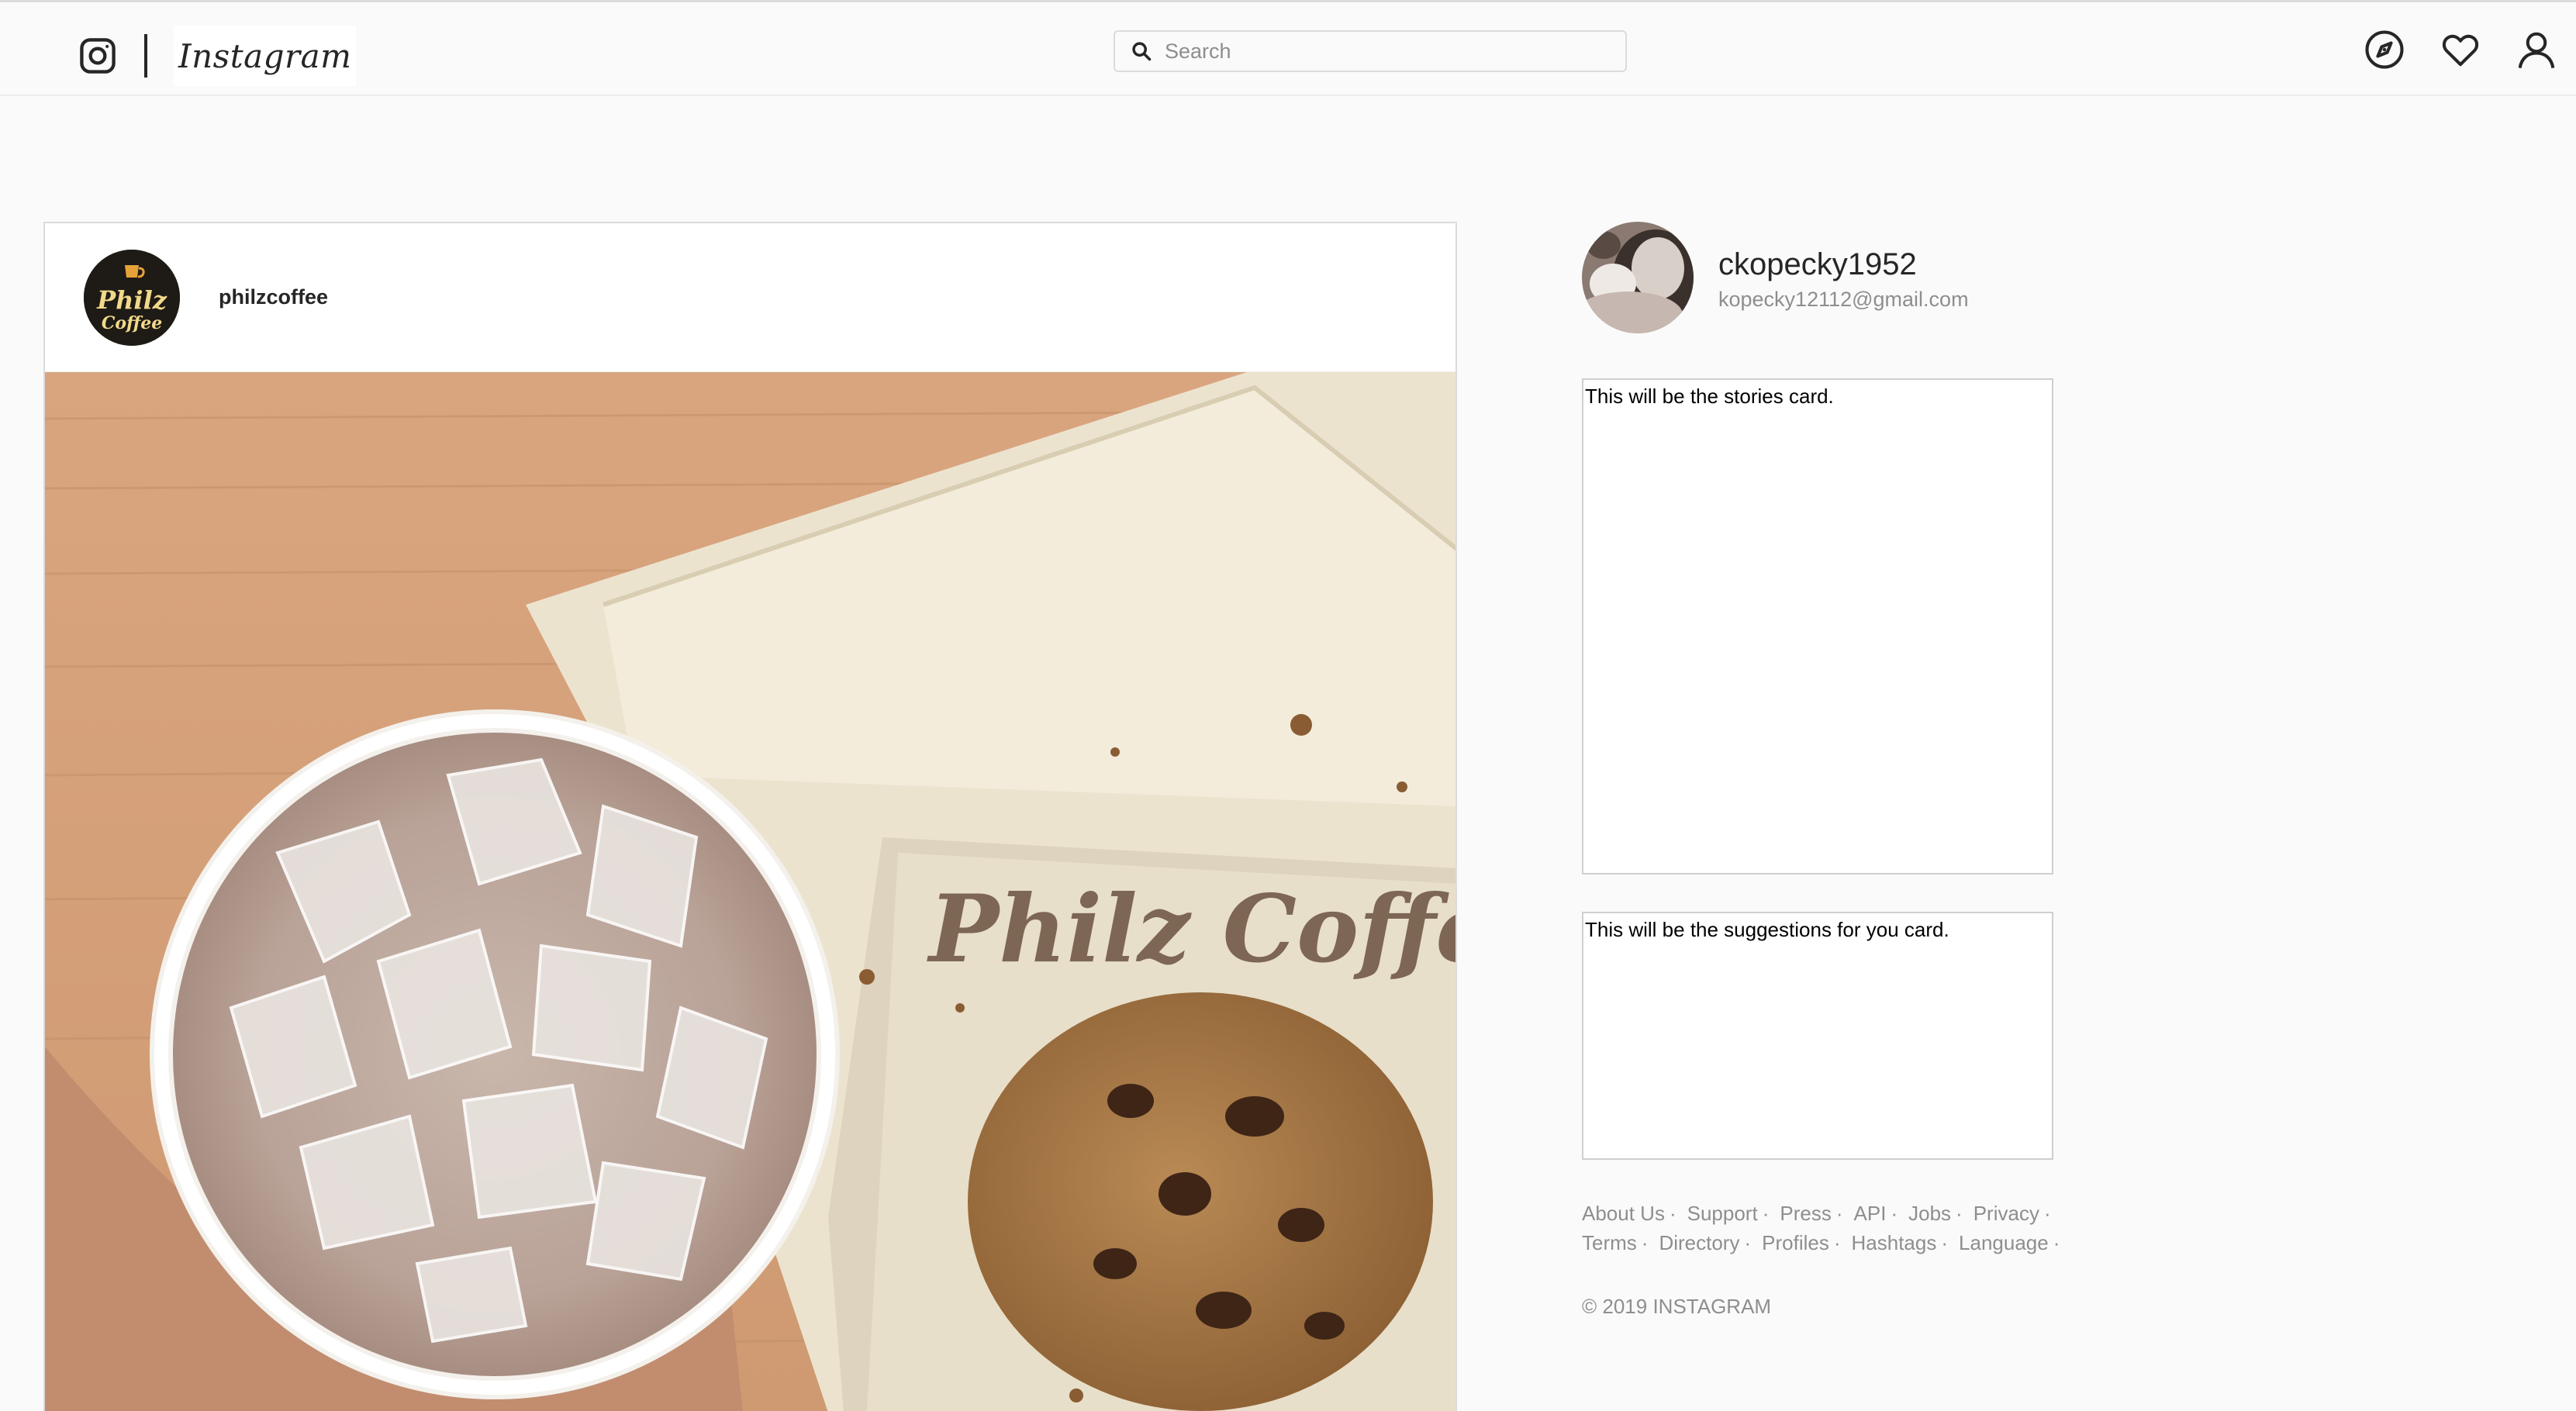 This screenshot has width=2576, height=1411. Describe the element at coordinates (1795, 1242) in the screenshot. I see `footer-link-profiles: Profiles` at that location.